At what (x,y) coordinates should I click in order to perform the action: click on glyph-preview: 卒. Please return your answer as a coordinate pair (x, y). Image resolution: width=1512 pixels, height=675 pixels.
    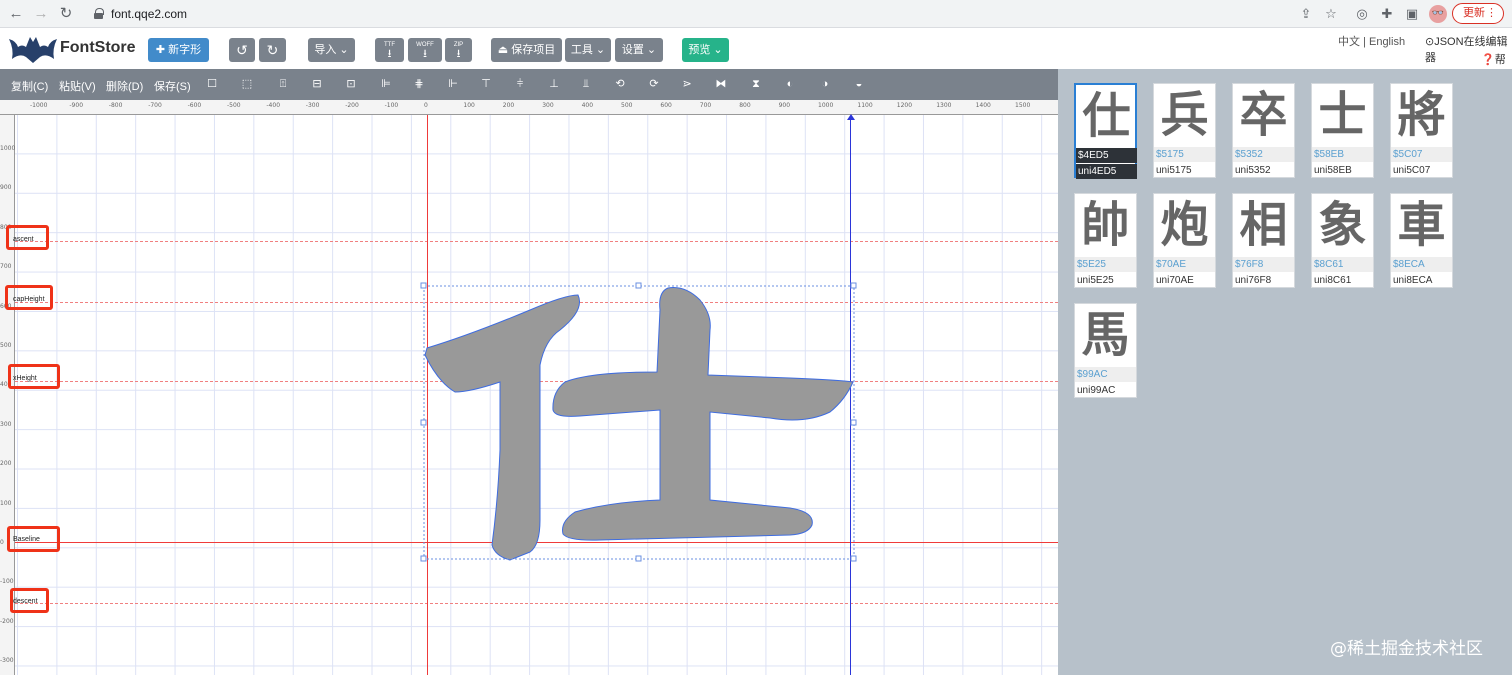
    Looking at the image, I should click on (1263, 115).